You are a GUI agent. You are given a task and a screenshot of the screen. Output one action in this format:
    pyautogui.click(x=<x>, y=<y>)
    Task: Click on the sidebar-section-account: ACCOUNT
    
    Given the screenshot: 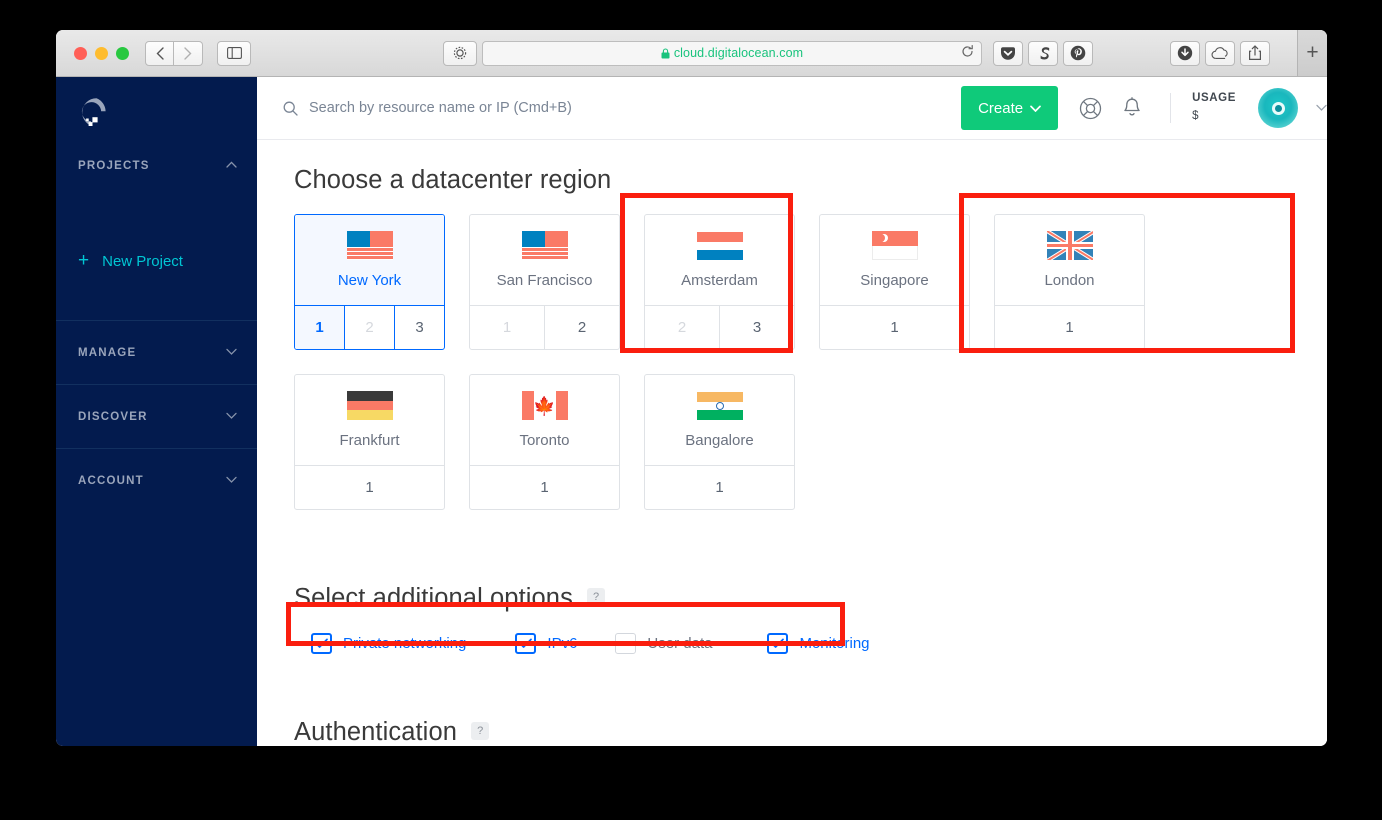 What is the action you would take?
    pyautogui.click(x=156, y=480)
    